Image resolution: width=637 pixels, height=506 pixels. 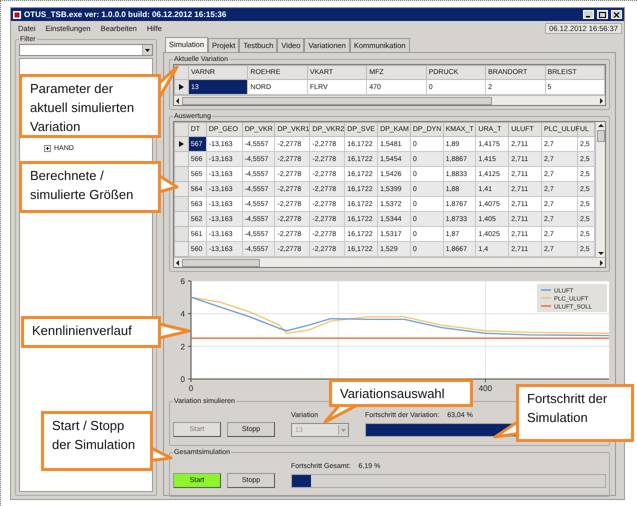 I want to click on axis-label: 4, so click(x=182, y=314).